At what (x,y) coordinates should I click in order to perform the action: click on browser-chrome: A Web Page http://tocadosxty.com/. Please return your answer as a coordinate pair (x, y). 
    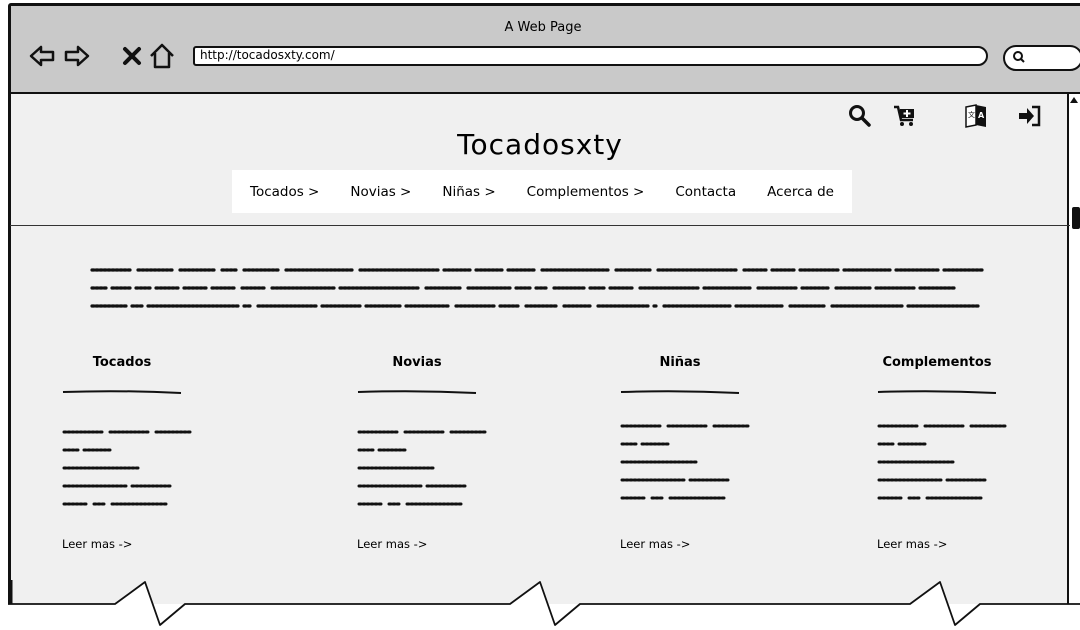
    Looking at the image, I should click on (544, 48).